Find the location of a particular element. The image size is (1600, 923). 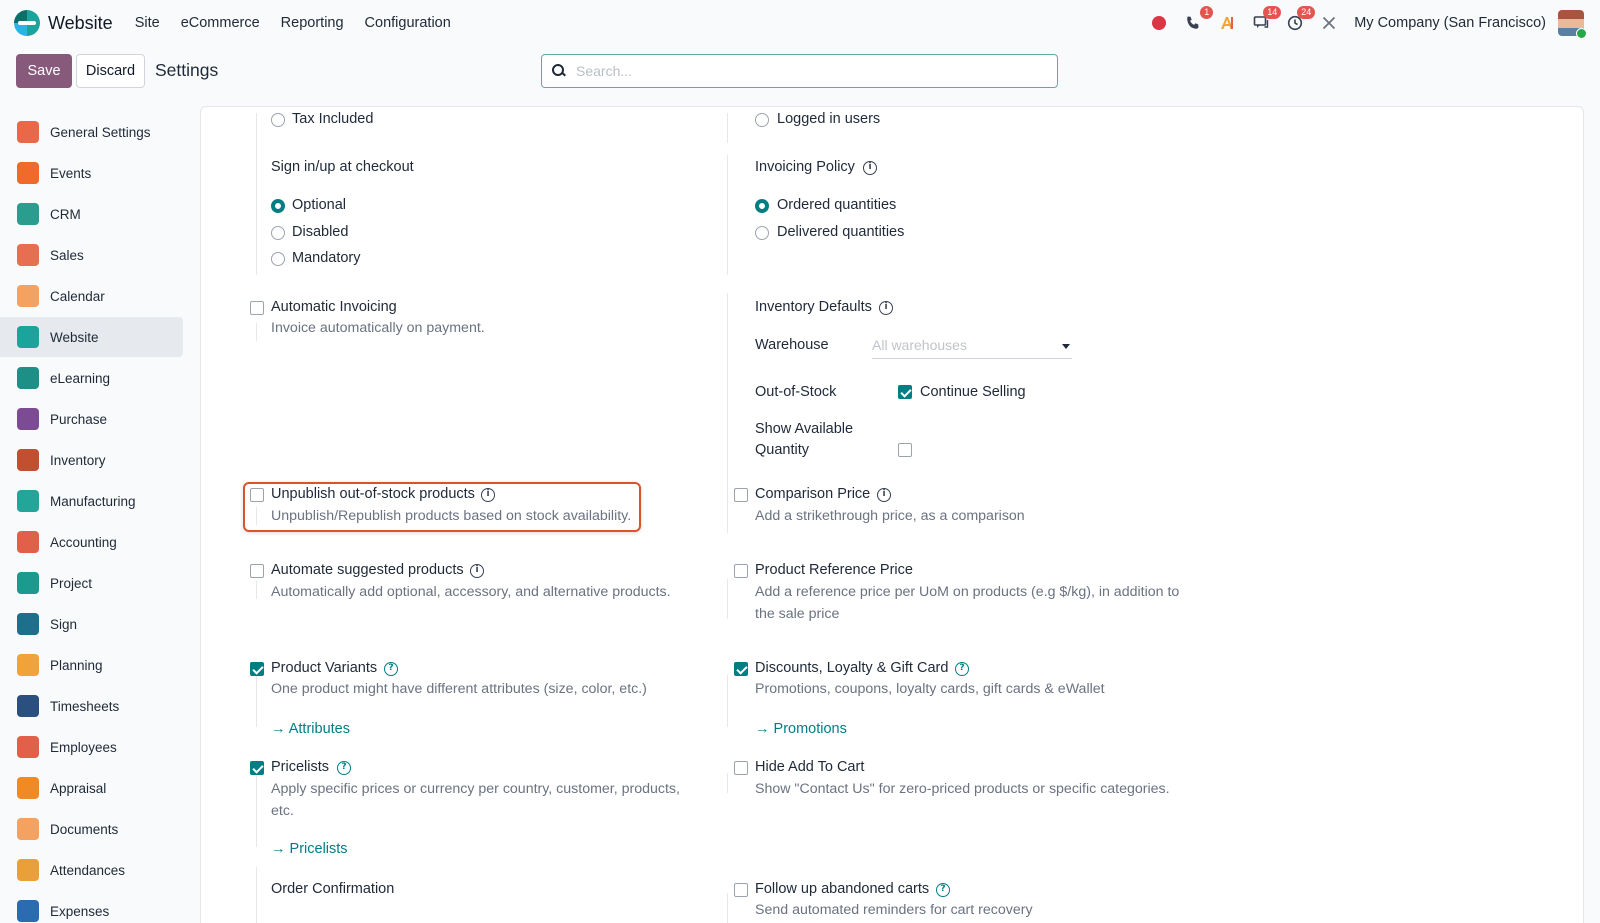

signin-disabled-radio is located at coordinates (278, 233).